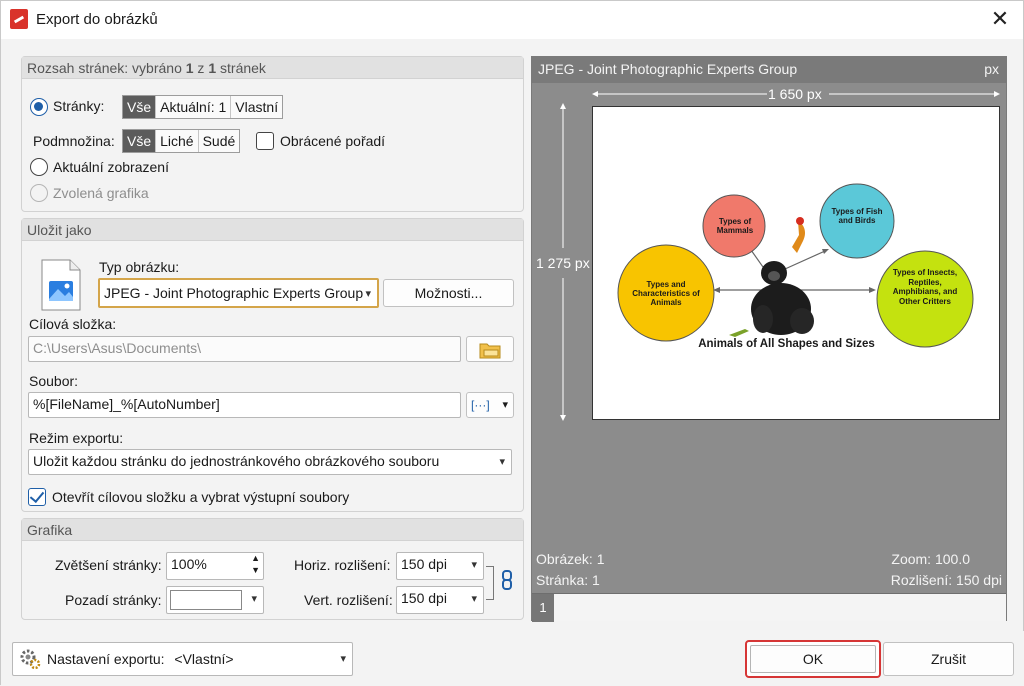 The image size is (1024, 686). What do you see at coordinates (265, 141) in the screenshot?
I see `reverse-order-checkbox` at bounding box center [265, 141].